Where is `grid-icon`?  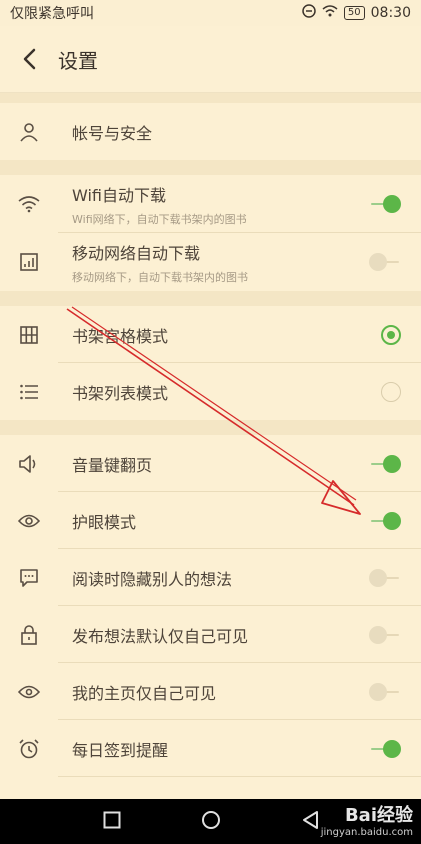 grid-icon is located at coordinates (29, 335).